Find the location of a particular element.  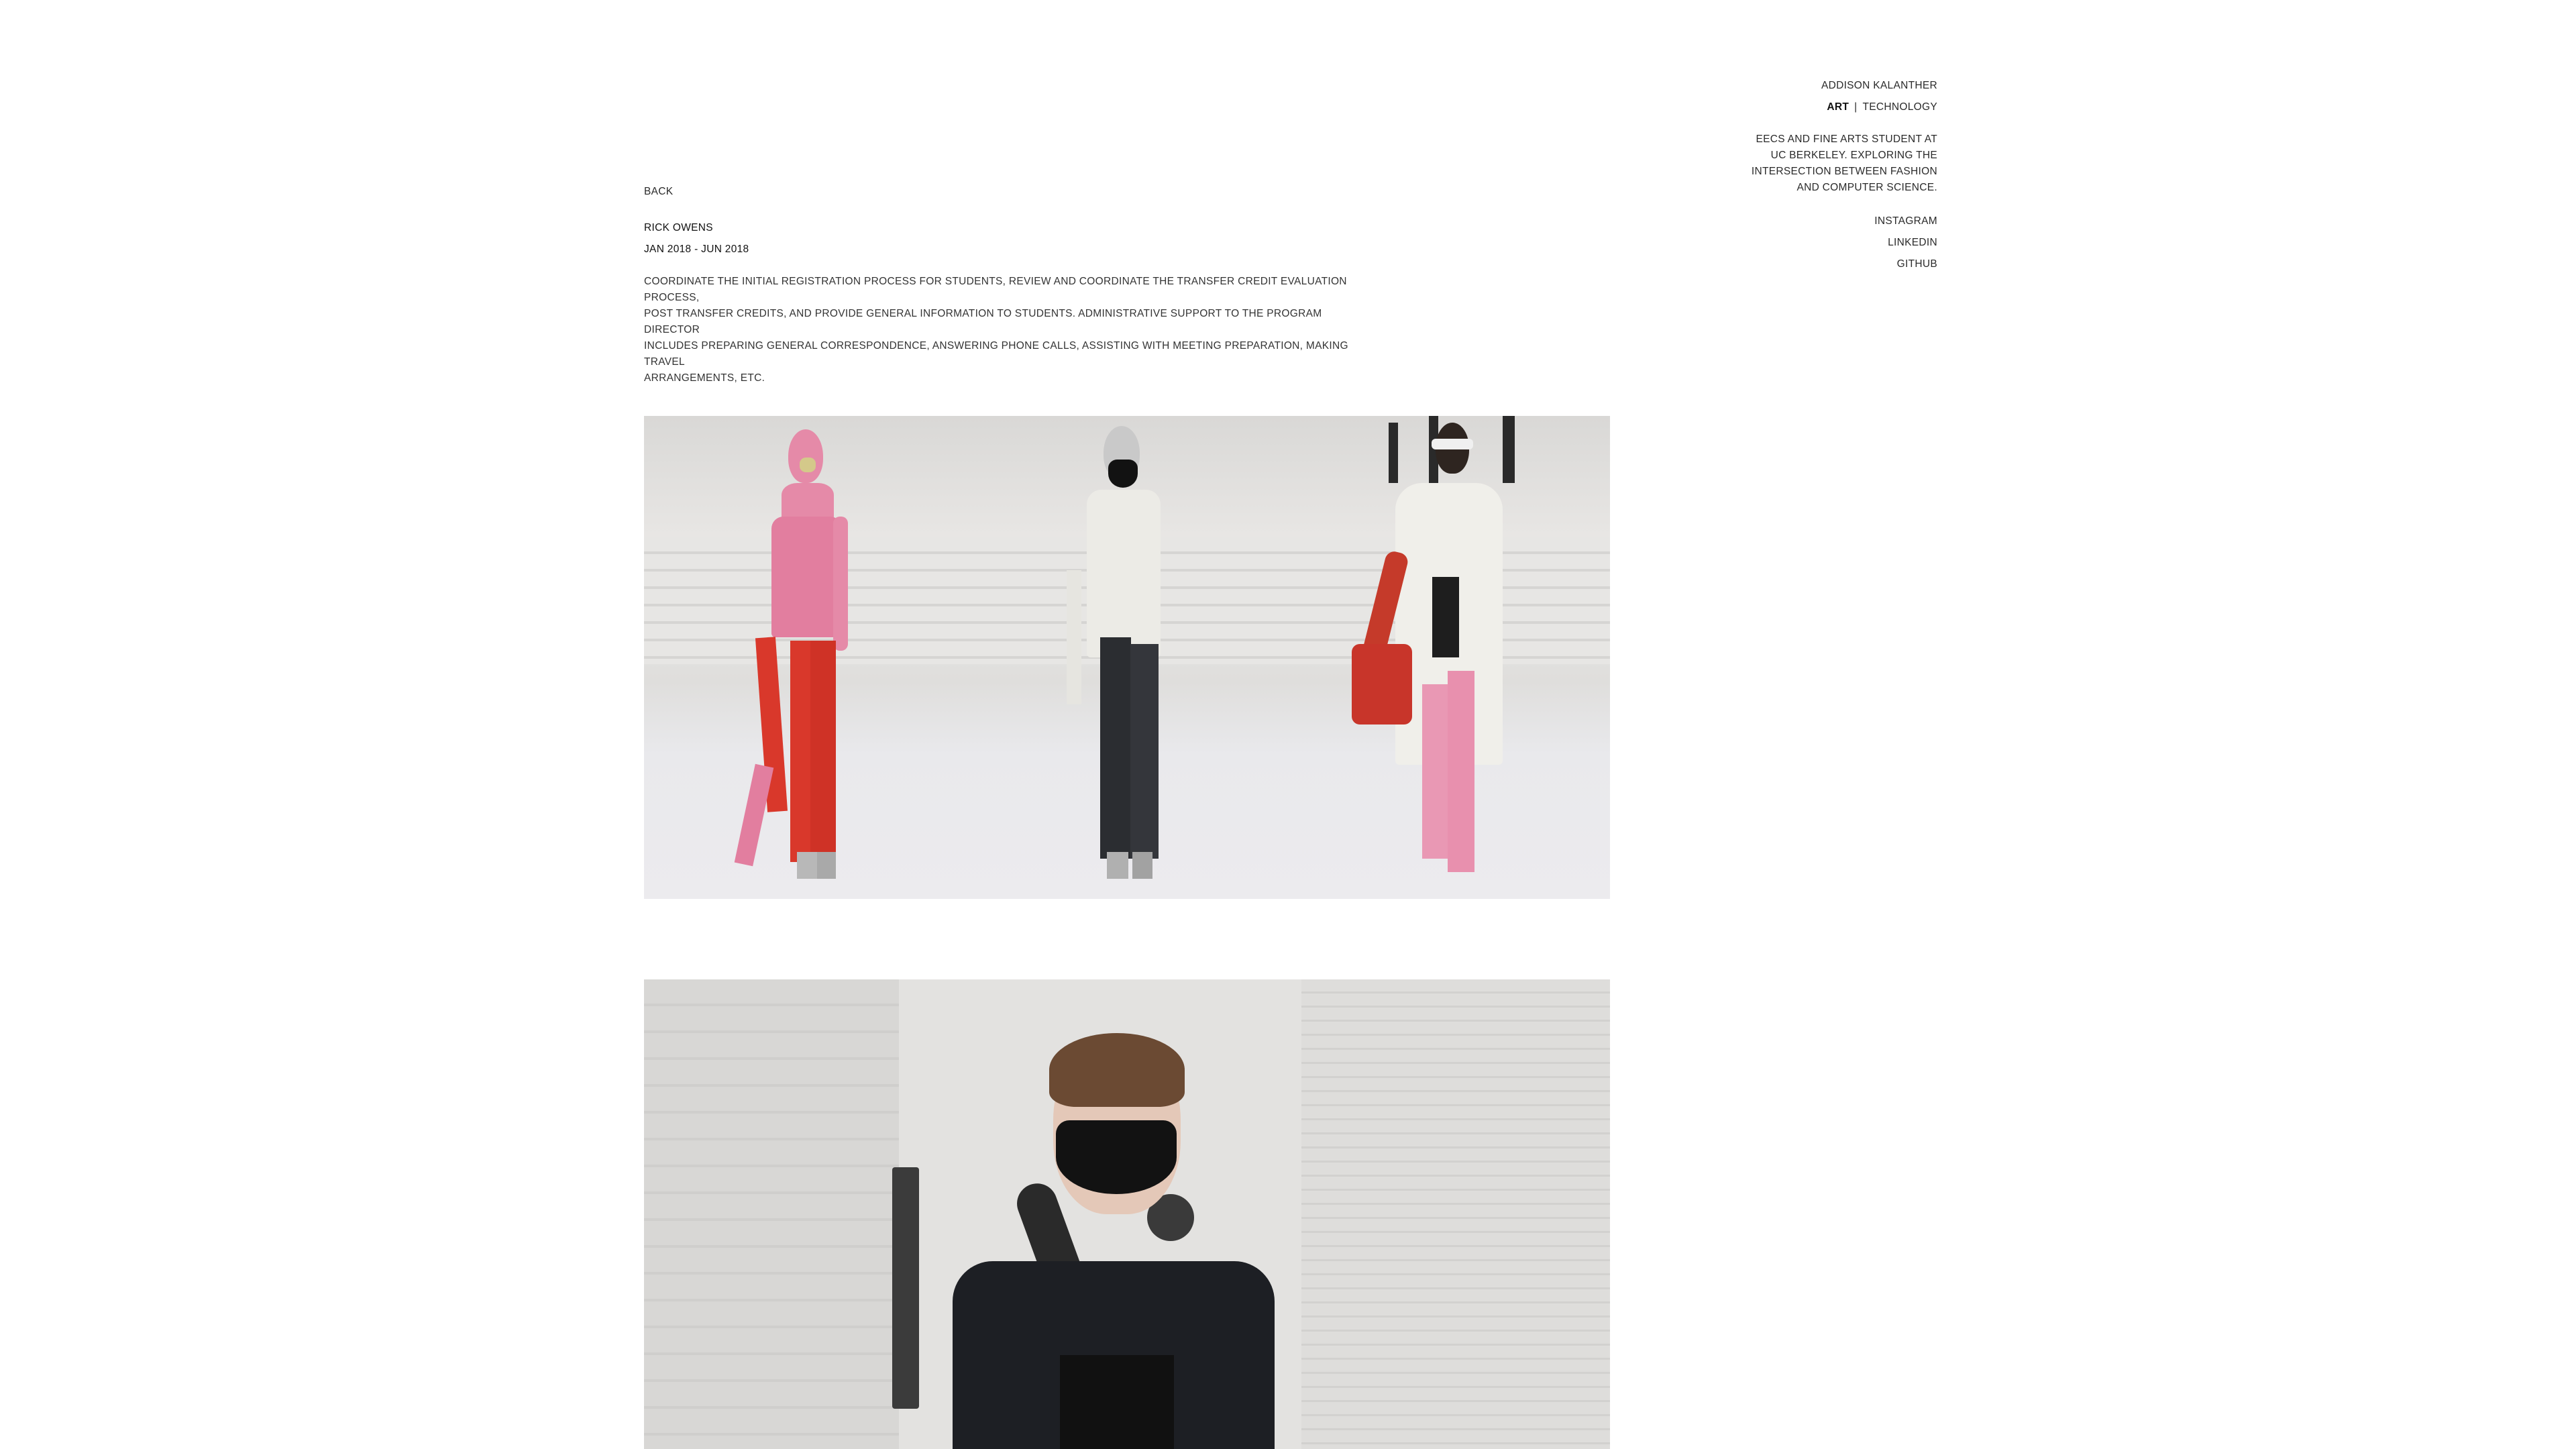

bio-line: EECS AND FINE ARTS STUDENT AT is located at coordinates (1846, 139).